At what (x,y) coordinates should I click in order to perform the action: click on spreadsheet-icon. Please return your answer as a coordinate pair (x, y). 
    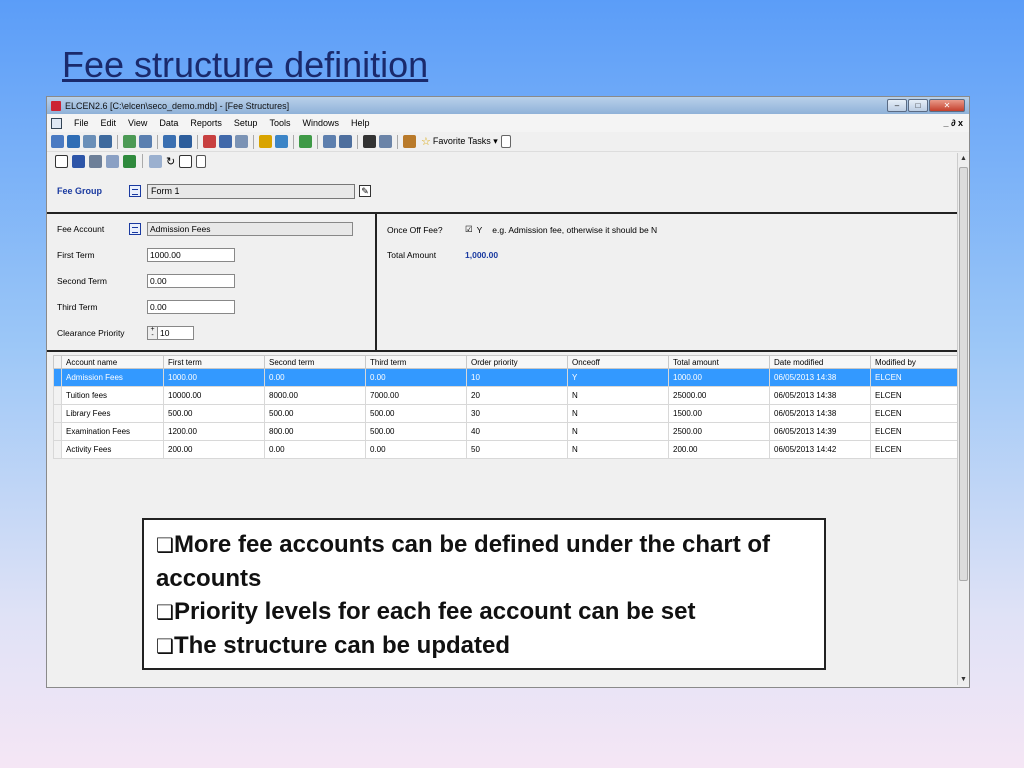
    Looking at the image, I should click on (305, 141).